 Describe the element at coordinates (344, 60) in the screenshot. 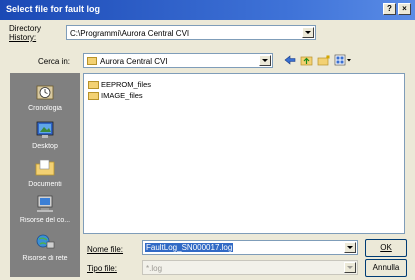

I see `view-menu-icon` at that location.